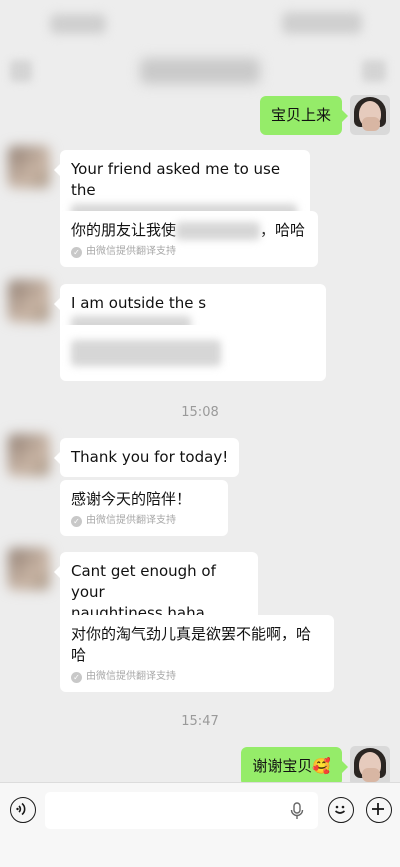  What do you see at coordinates (78, 24) in the screenshot?
I see `status-time-blurred` at bounding box center [78, 24].